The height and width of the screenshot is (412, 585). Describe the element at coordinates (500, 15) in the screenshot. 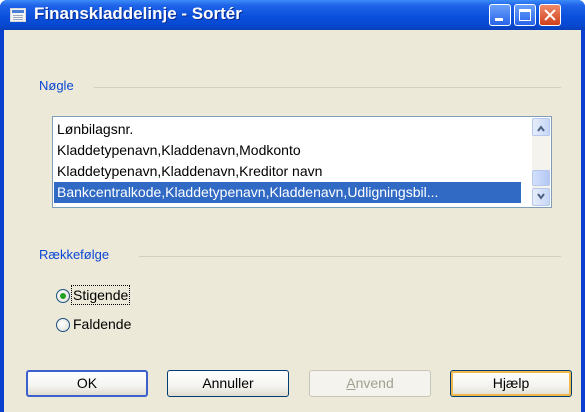

I see `minimize-button` at that location.